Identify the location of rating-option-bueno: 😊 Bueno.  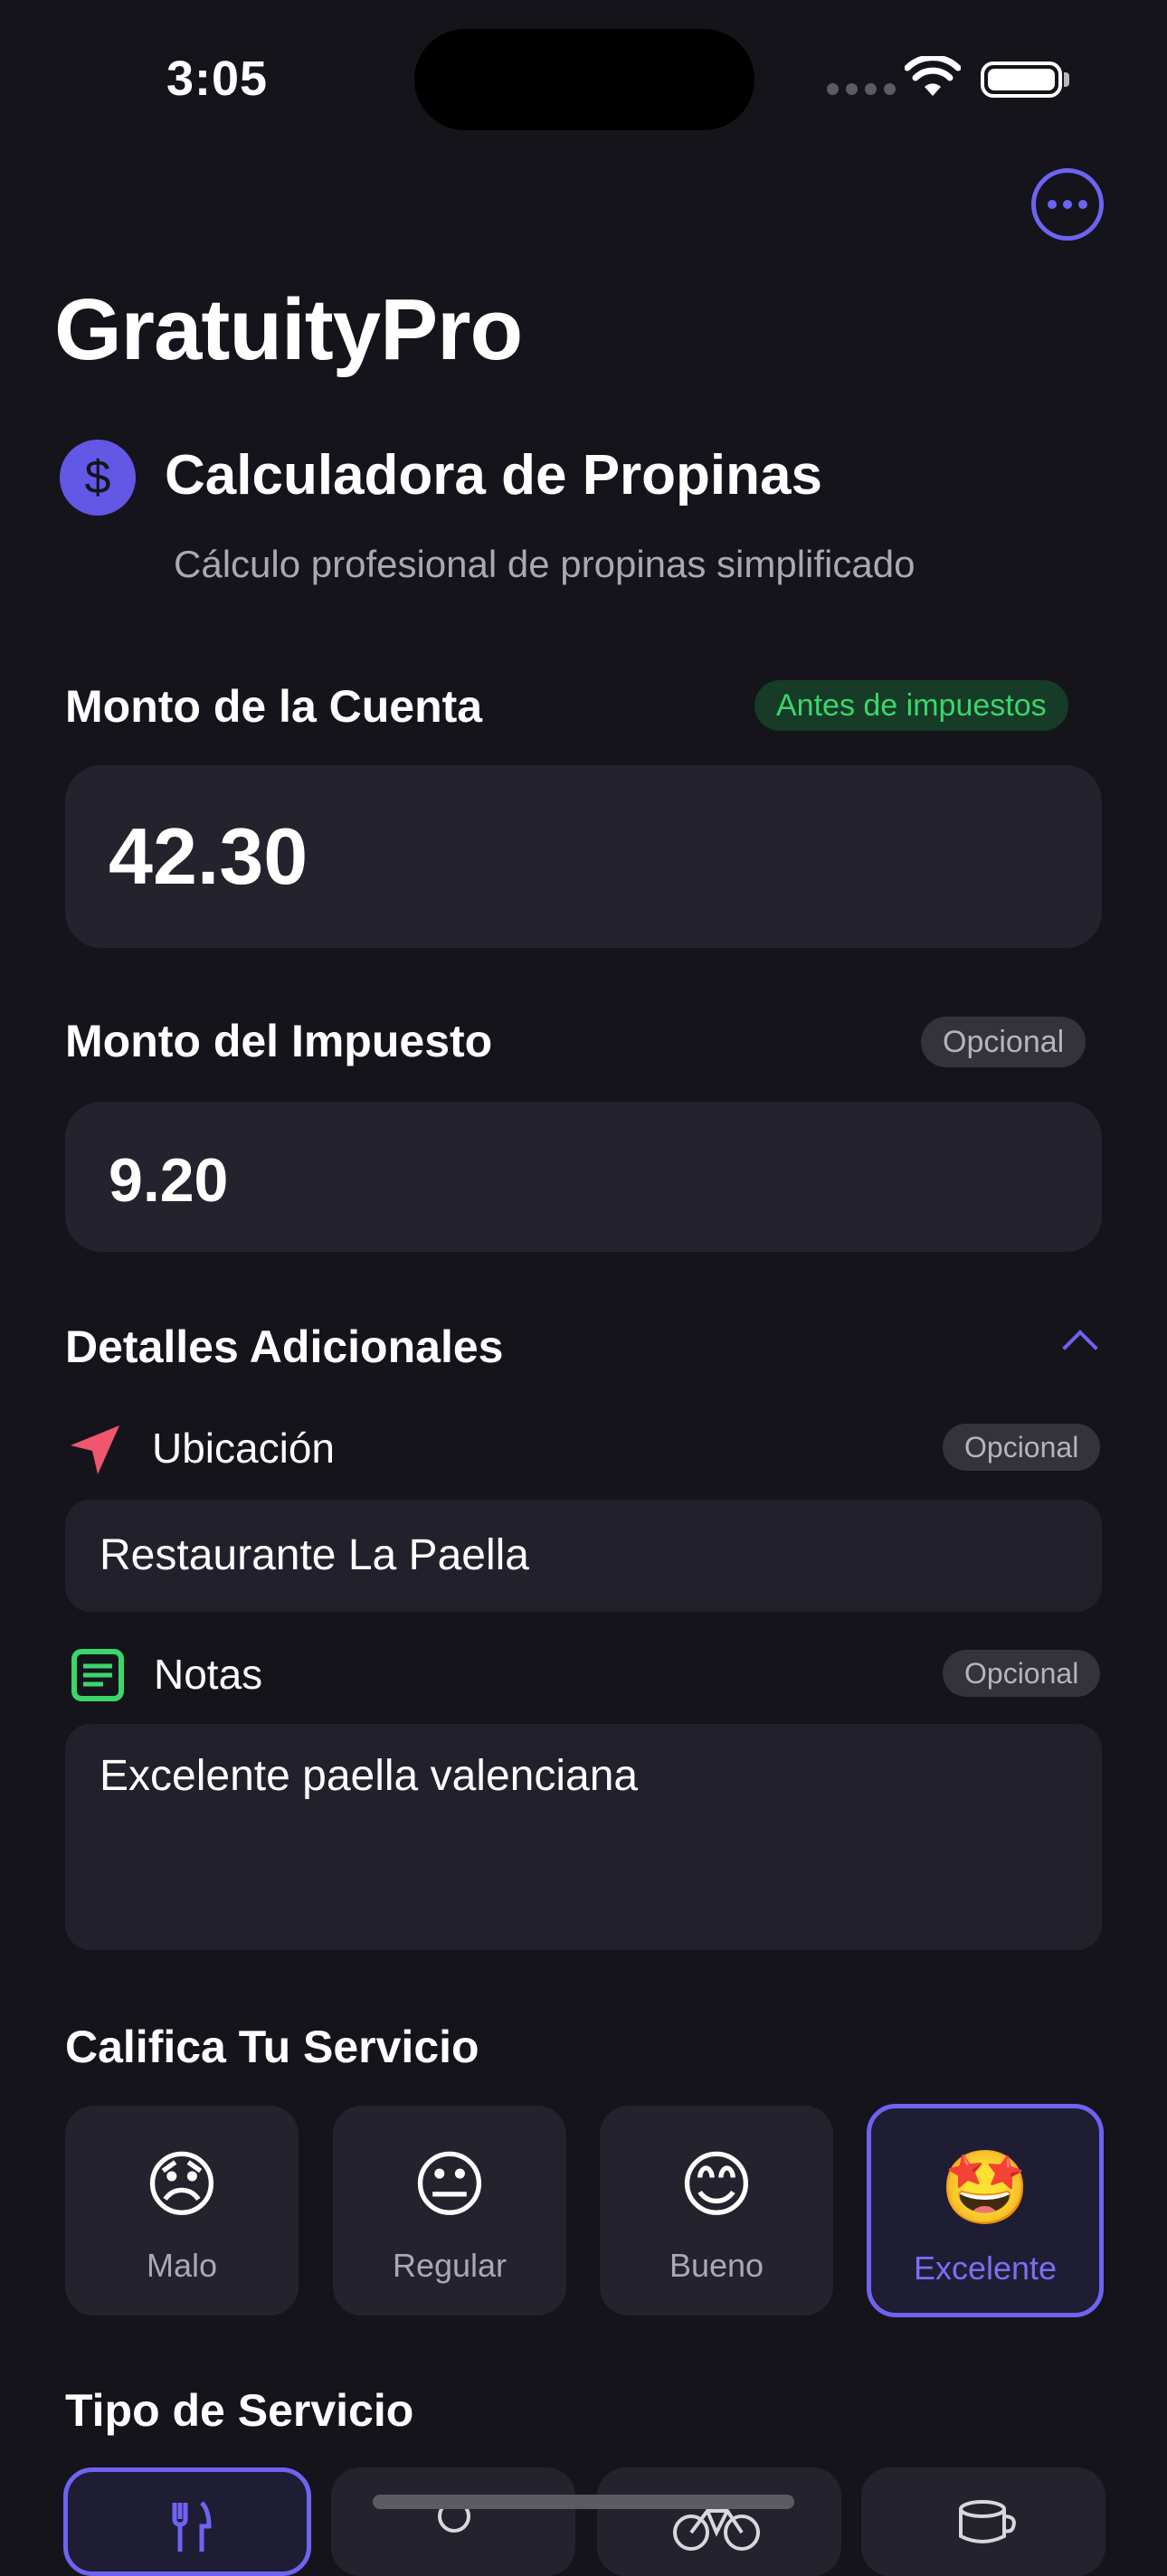
(716, 2211).